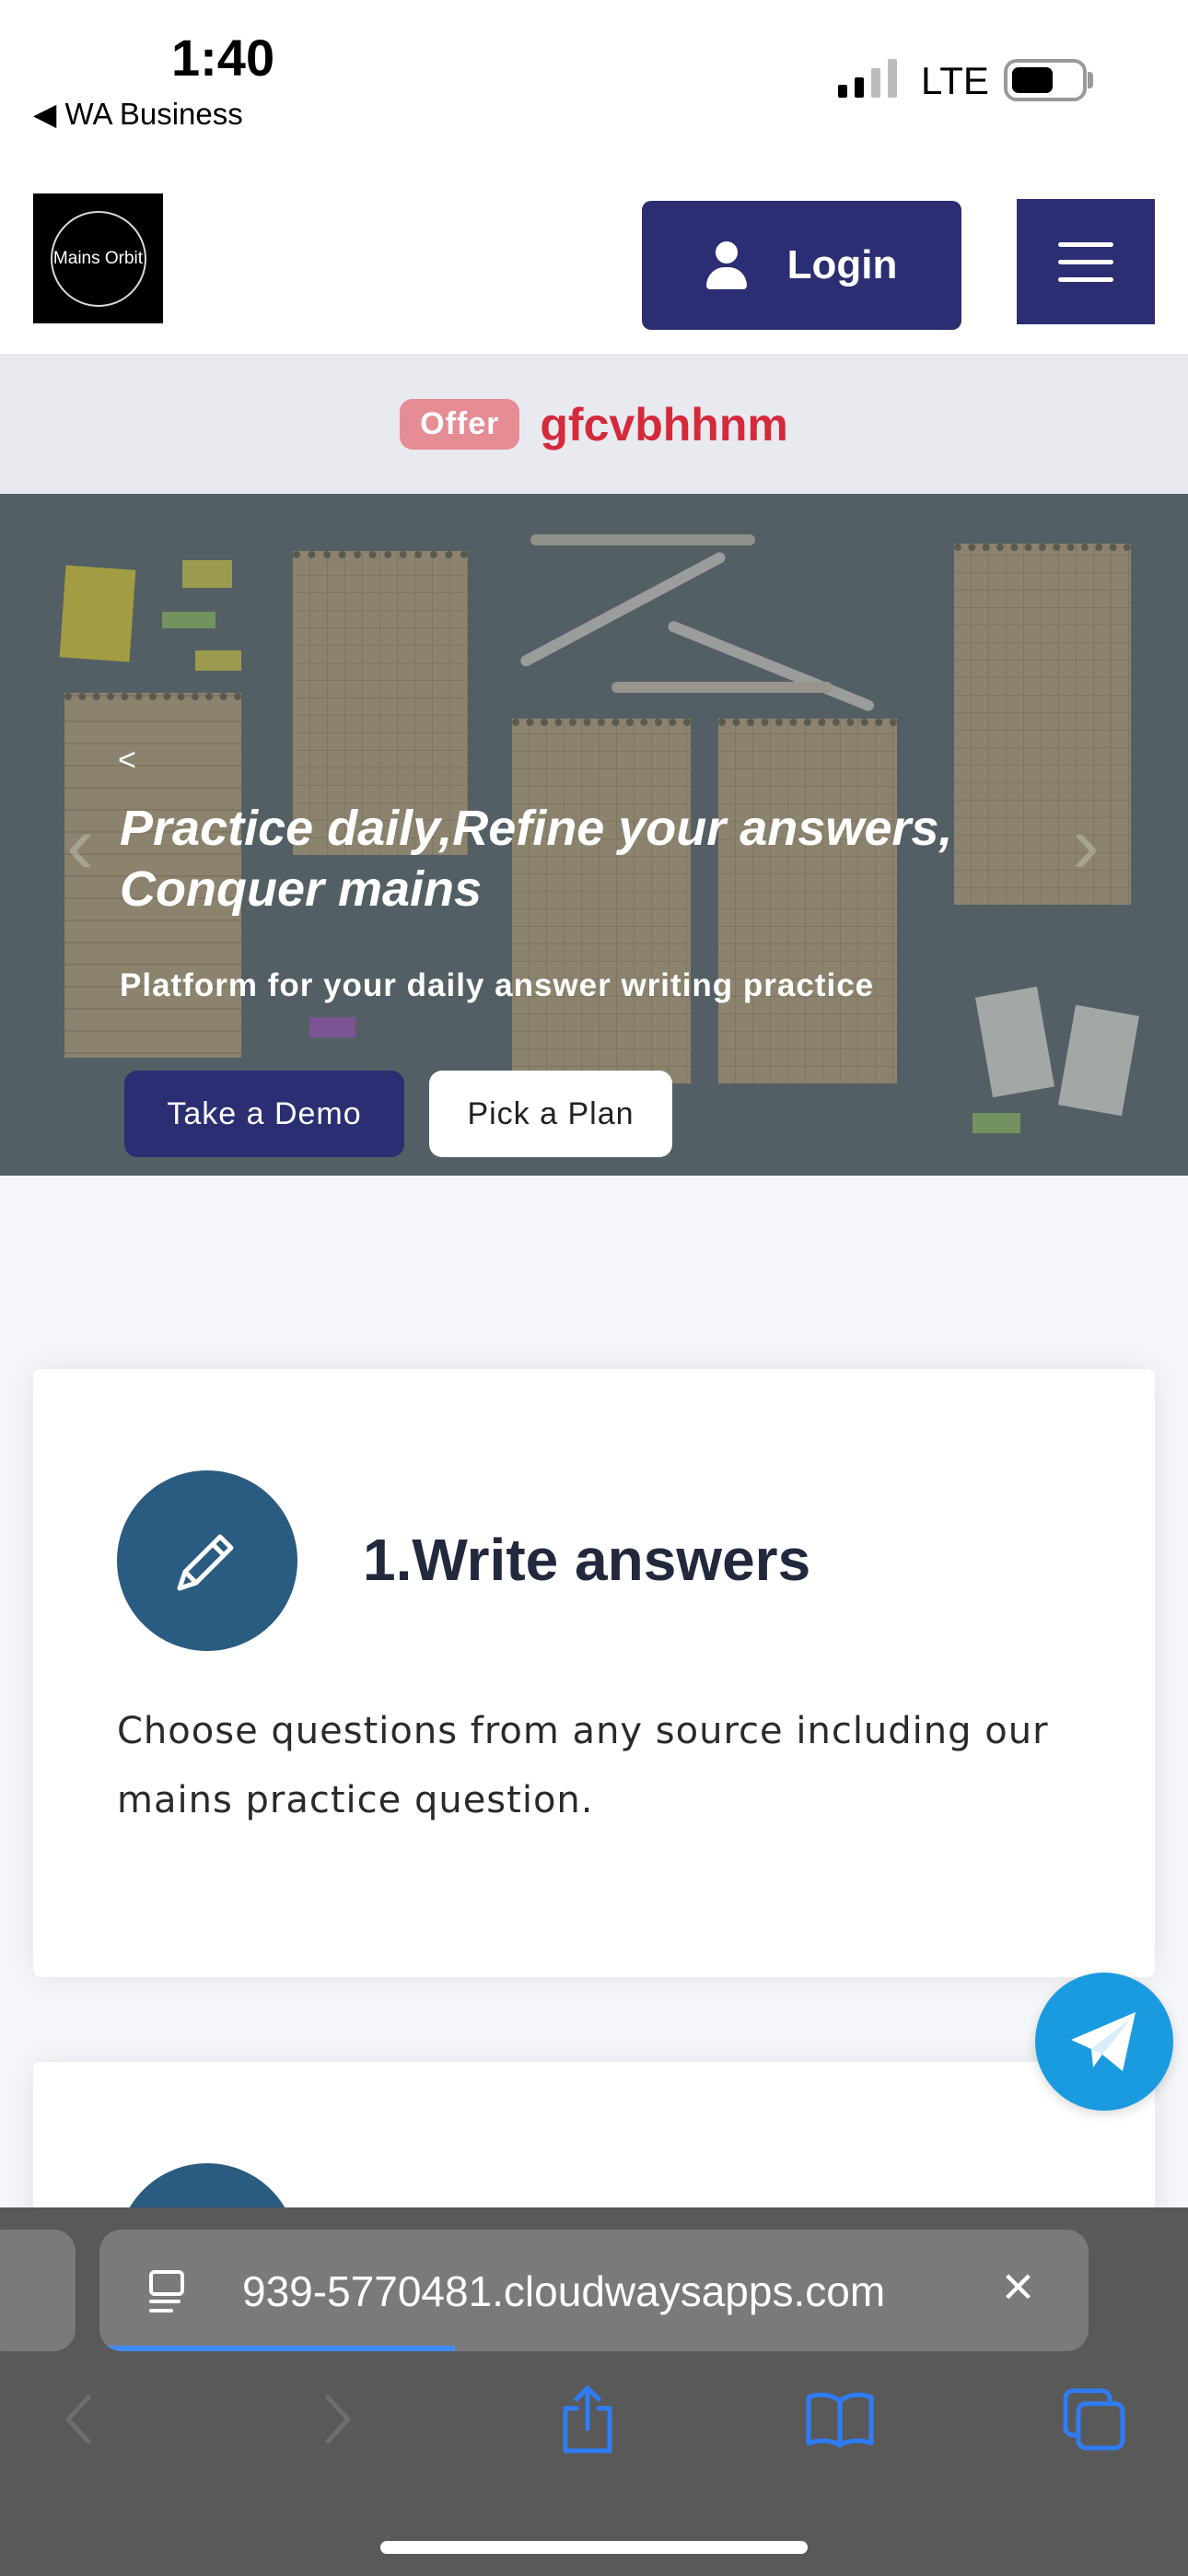 The height and width of the screenshot is (2576, 1188). Describe the element at coordinates (138, 114) in the screenshot. I see `back-to-app-link: ◀ WA Business` at that location.